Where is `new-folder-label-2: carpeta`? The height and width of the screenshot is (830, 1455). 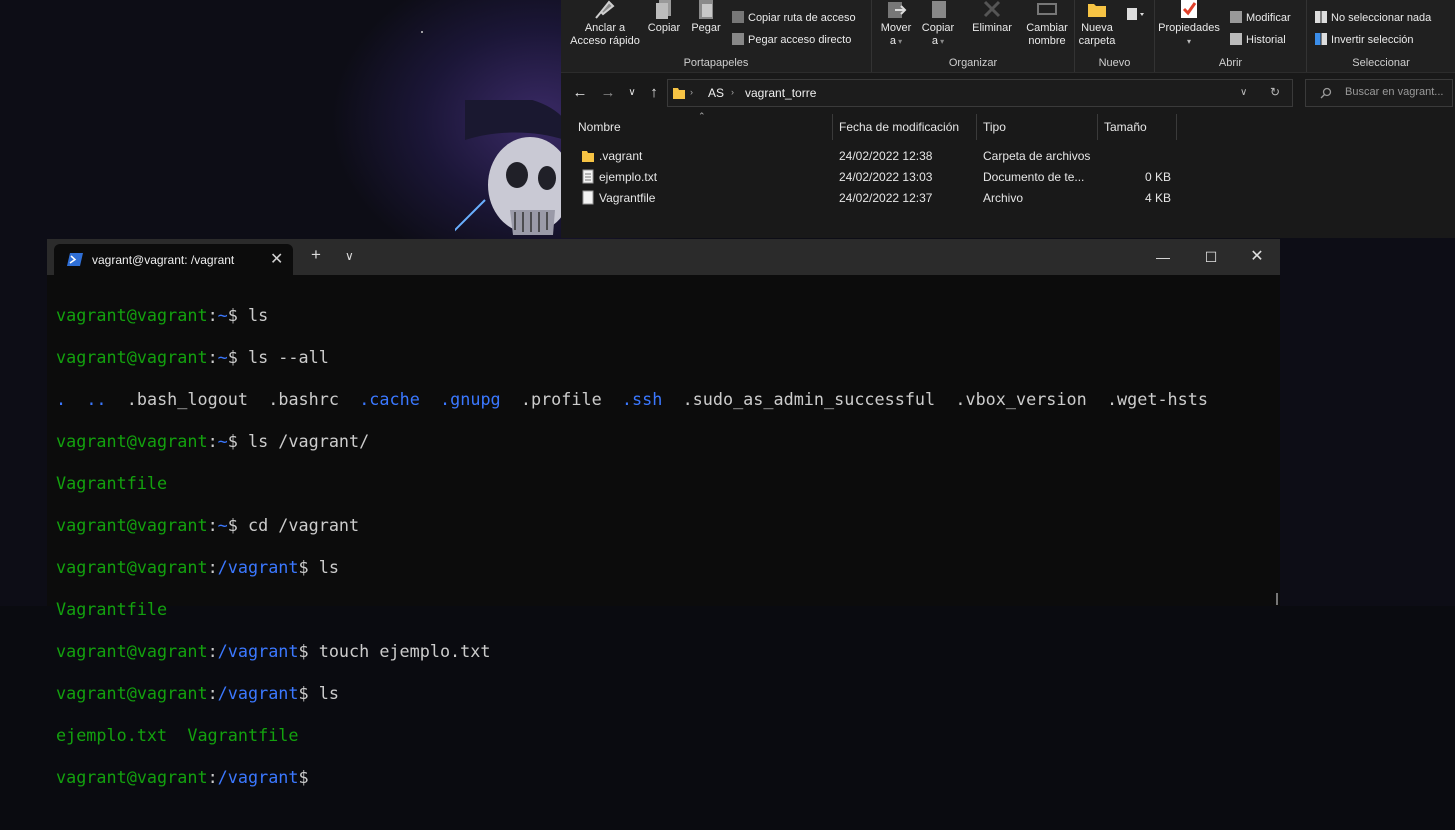 new-folder-label-2: carpeta is located at coordinates (1097, 41).